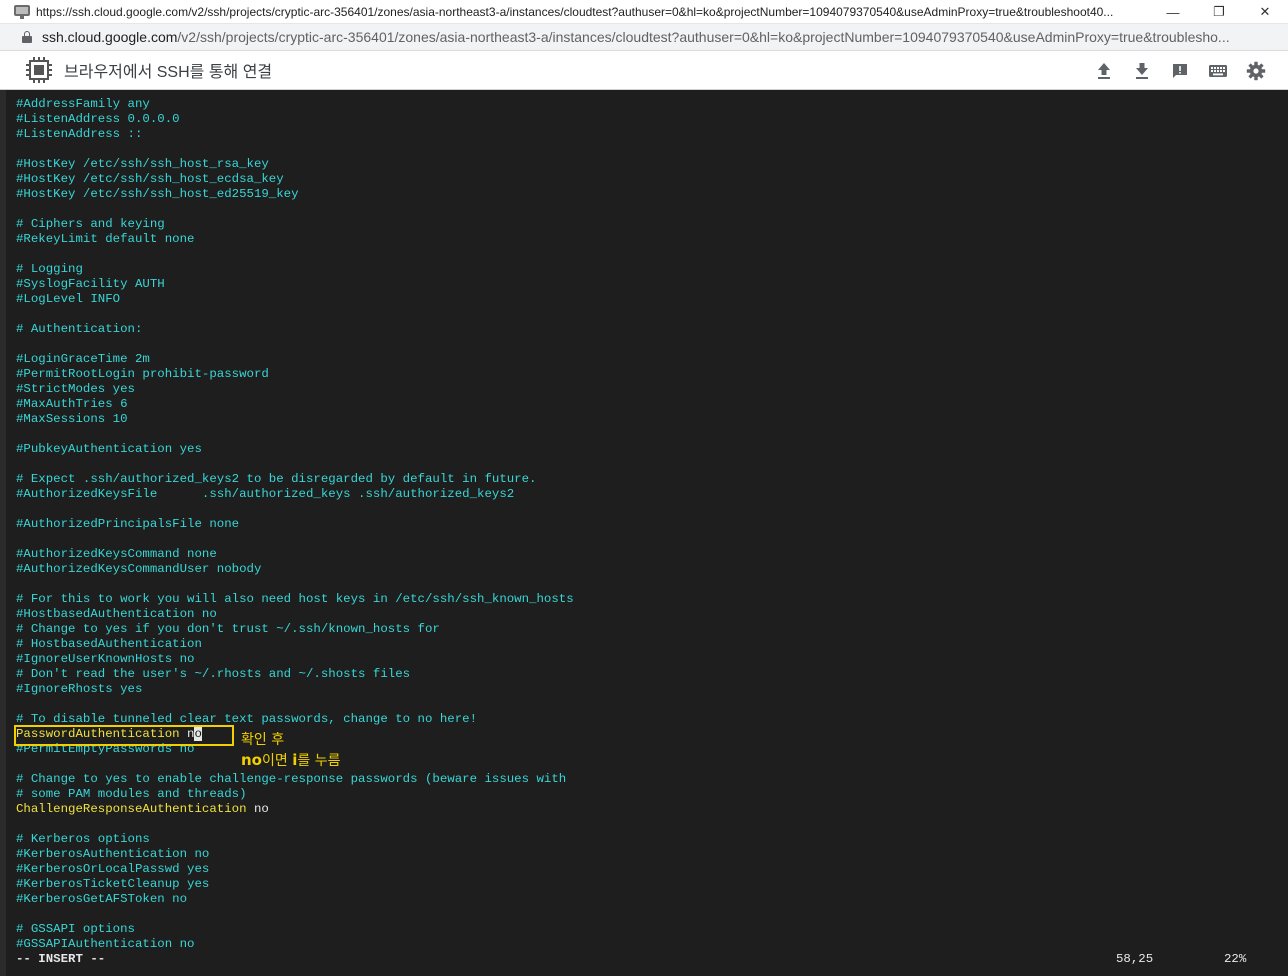 Image resolution: width=1288 pixels, height=976 pixels. I want to click on terminal-line: #HostKey /etc/ssh/ssh_host_ed25519_key, so click(157, 194).